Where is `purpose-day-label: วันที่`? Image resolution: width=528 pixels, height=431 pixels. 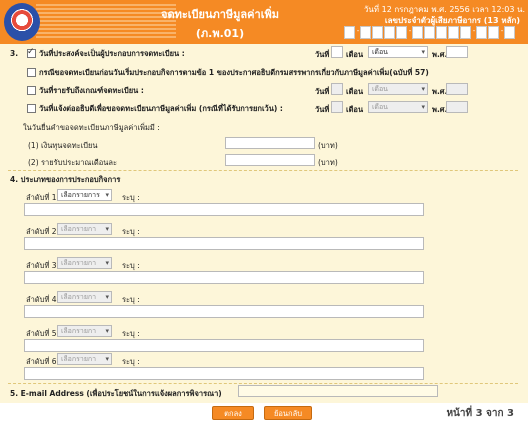
purpose-day-label: วันที่ is located at coordinates (322, 54).